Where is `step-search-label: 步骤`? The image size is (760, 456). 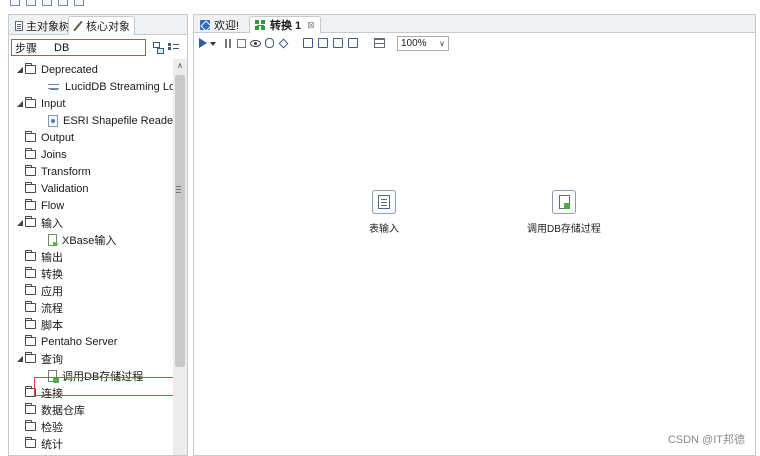 step-search-label: 步骤 is located at coordinates (26, 48).